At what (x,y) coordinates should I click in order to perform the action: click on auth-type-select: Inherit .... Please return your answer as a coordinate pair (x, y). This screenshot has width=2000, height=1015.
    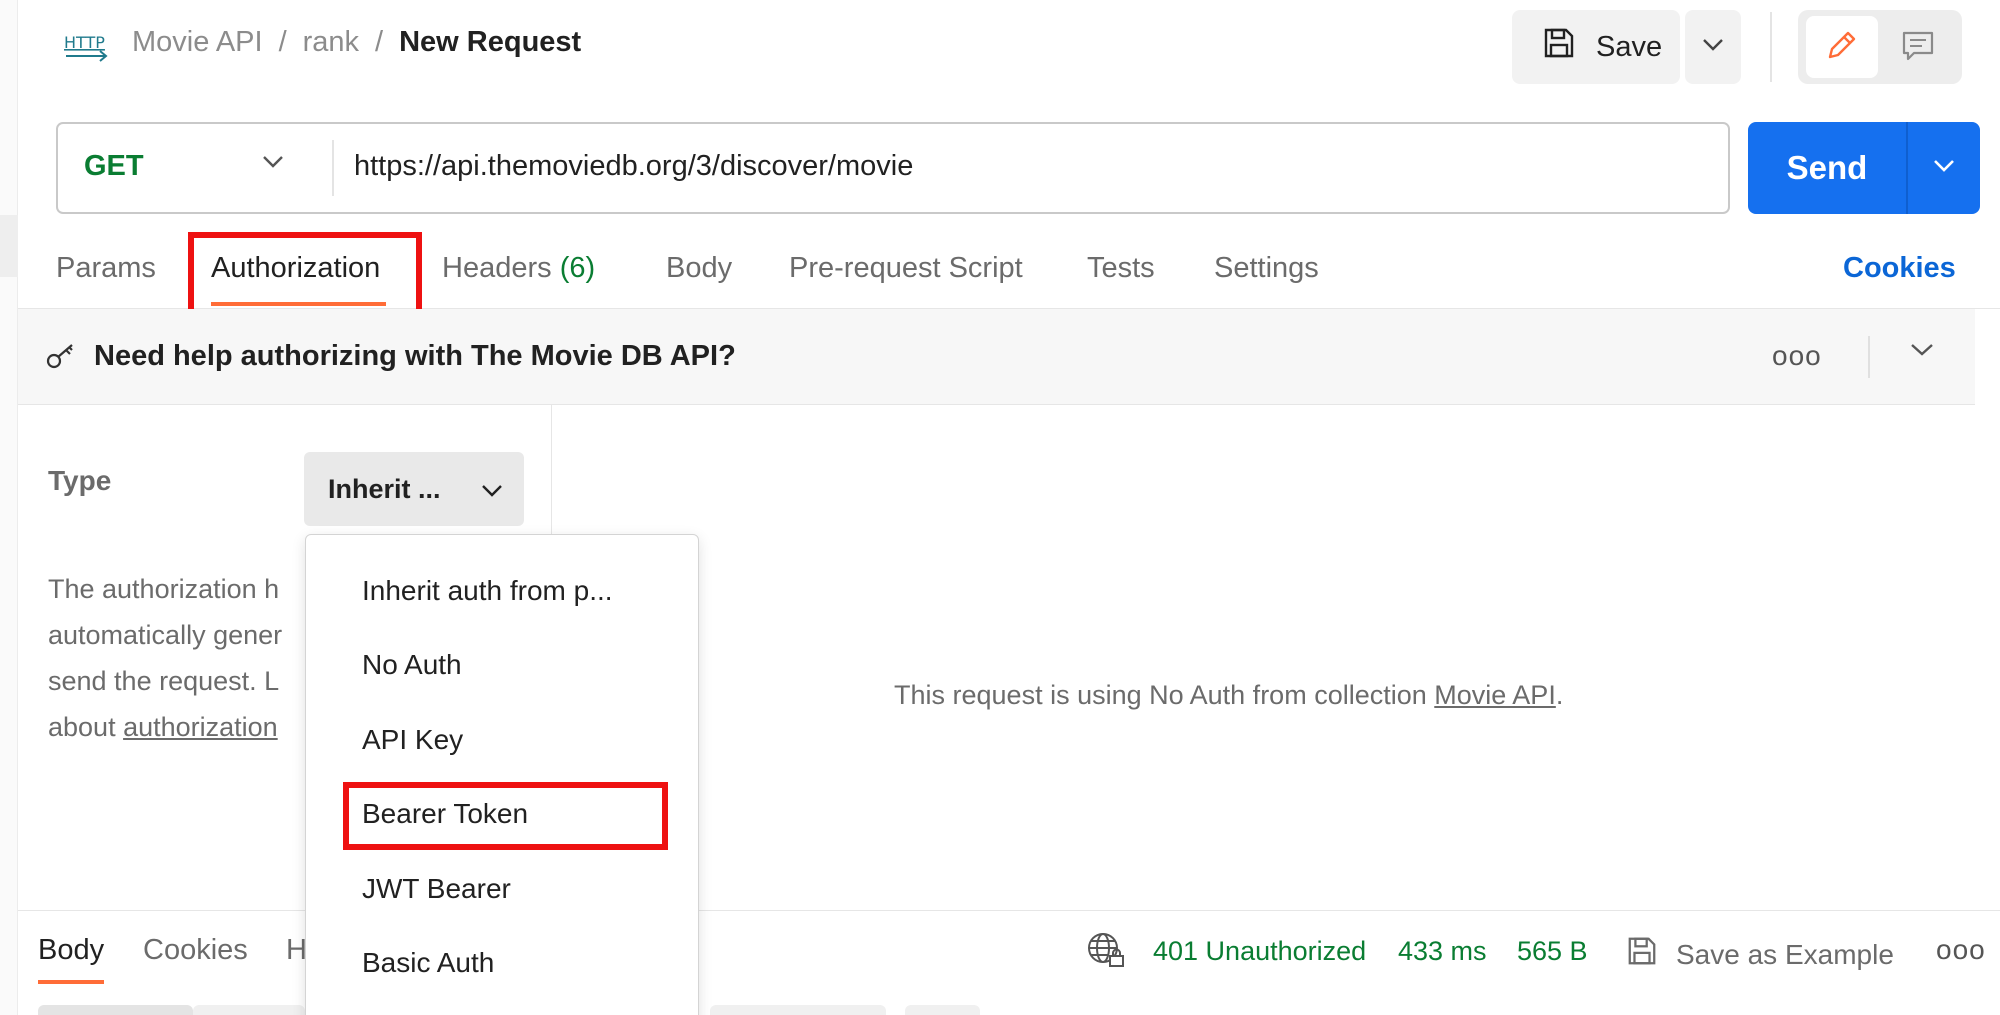
    Looking at the image, I should click on (414, 489).